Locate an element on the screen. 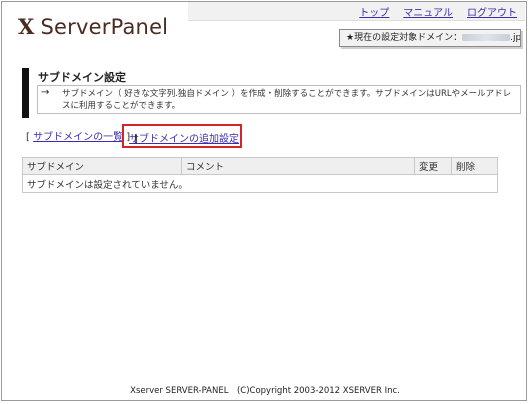 This screenshot has width=530, height=404. redacted-domain is located at coordinates (486, 37).